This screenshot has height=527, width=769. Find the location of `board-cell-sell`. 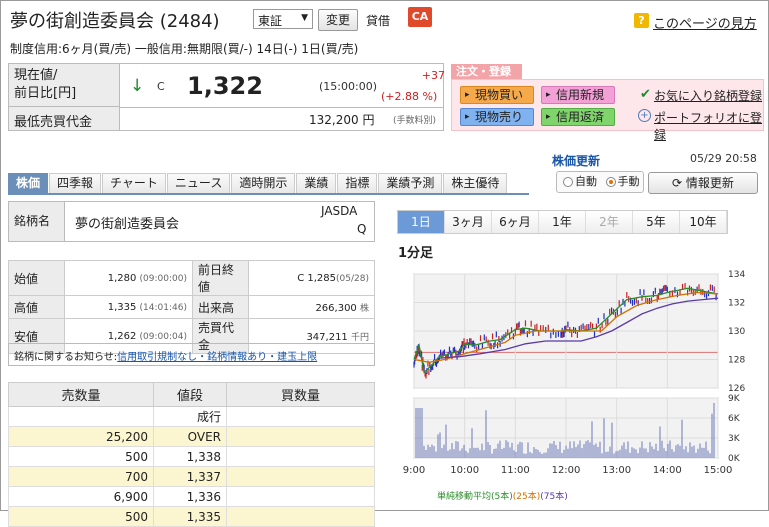

board-cell-sell is located at coordinates (81, 416).